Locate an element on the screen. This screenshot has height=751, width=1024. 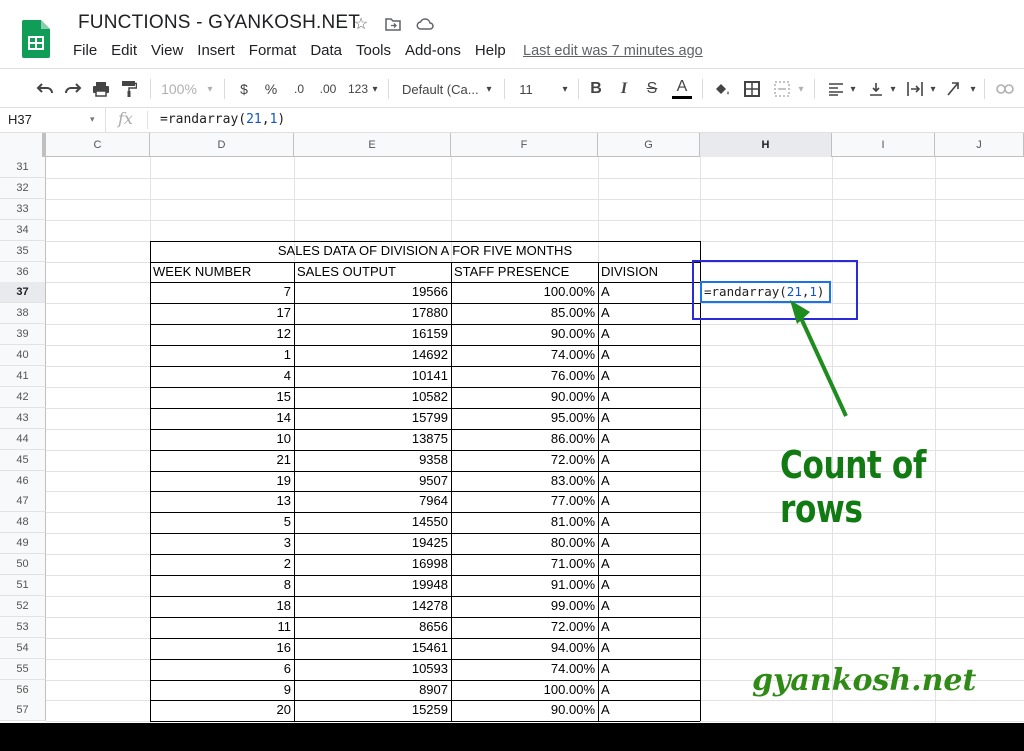
table-cell: 10582 is located at coordinates (372, 397).